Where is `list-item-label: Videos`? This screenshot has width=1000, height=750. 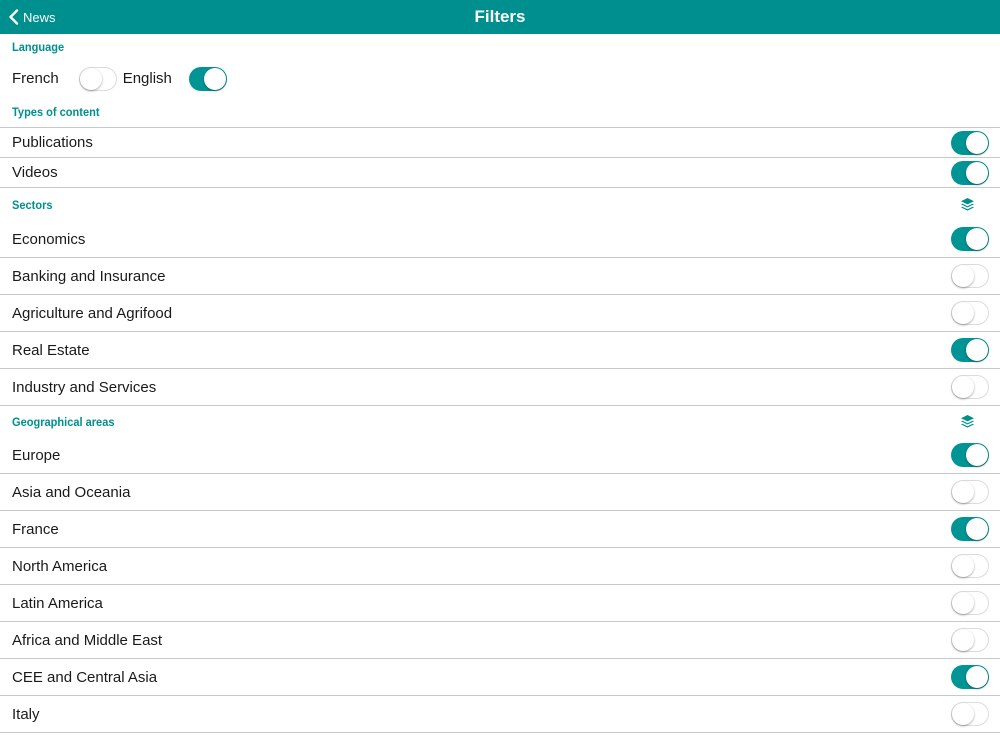 list-item-label: Videos is located at coordinates (35, 172).